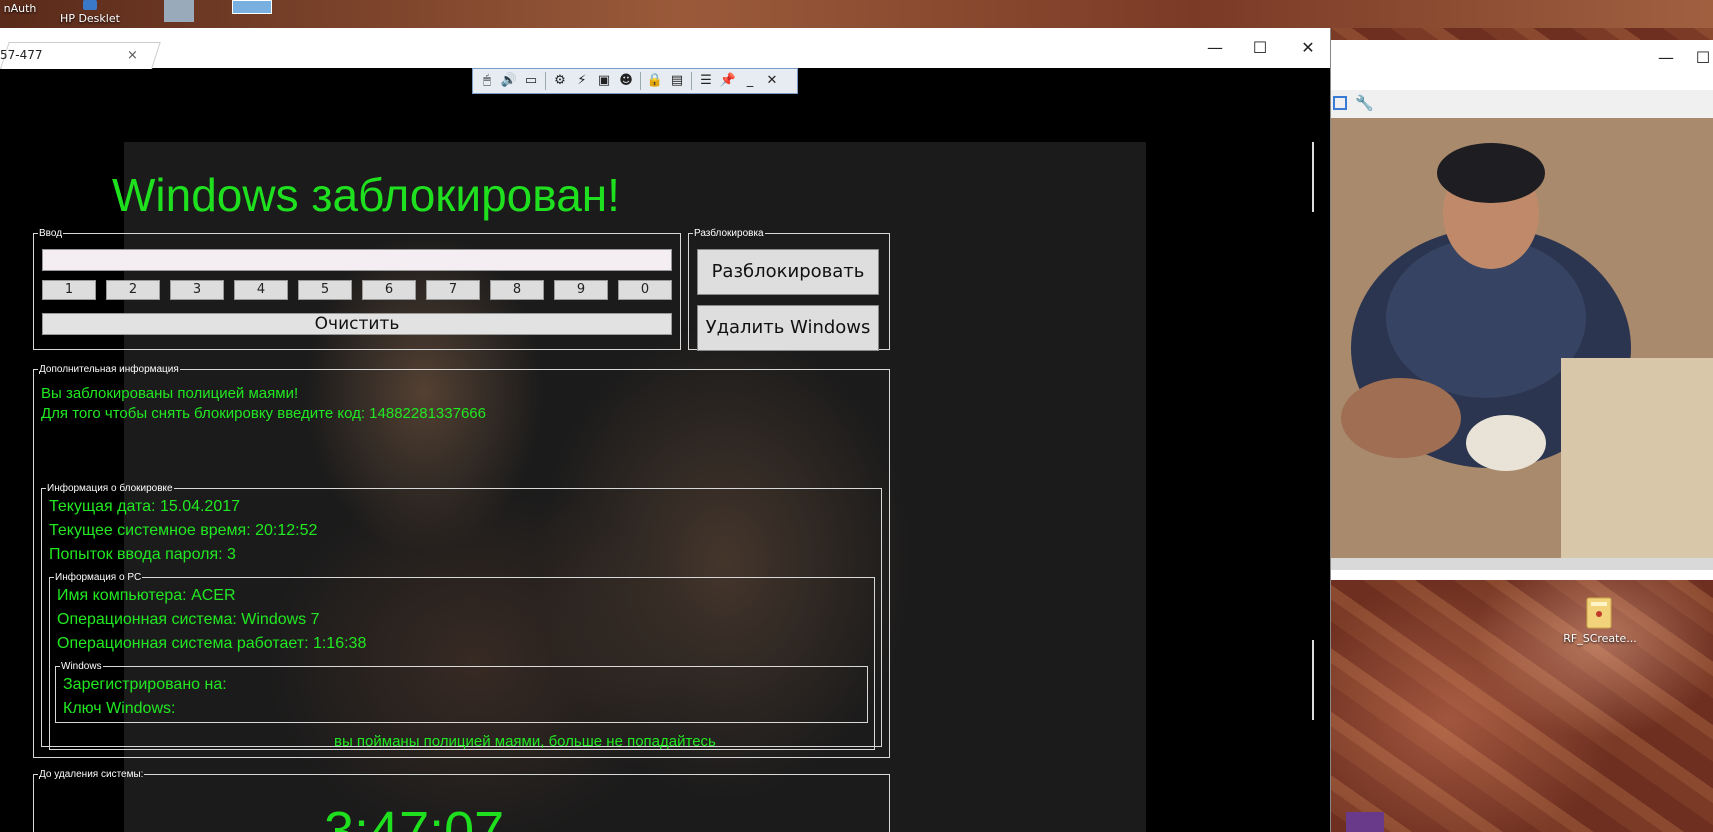  I want to click on digit-button-3: 3, so click(197, 290).